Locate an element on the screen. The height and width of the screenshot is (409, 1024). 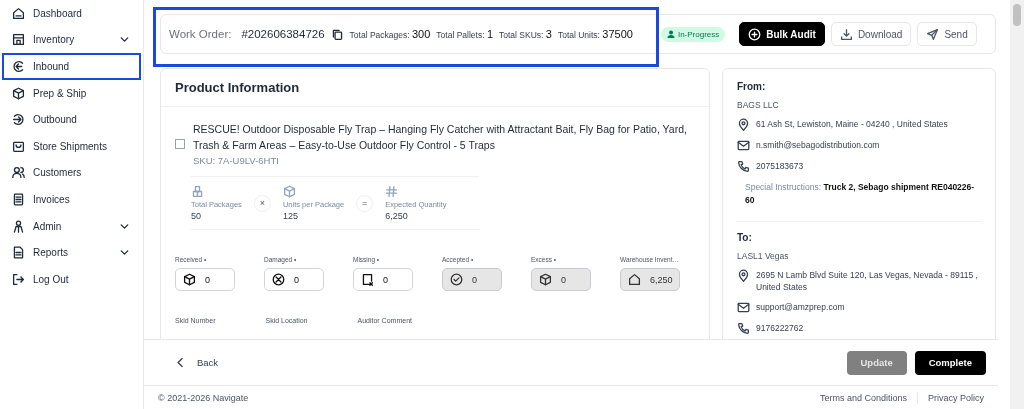
email-text: n.smith@sebagodistribution.com is located at coordinates (818, 145).